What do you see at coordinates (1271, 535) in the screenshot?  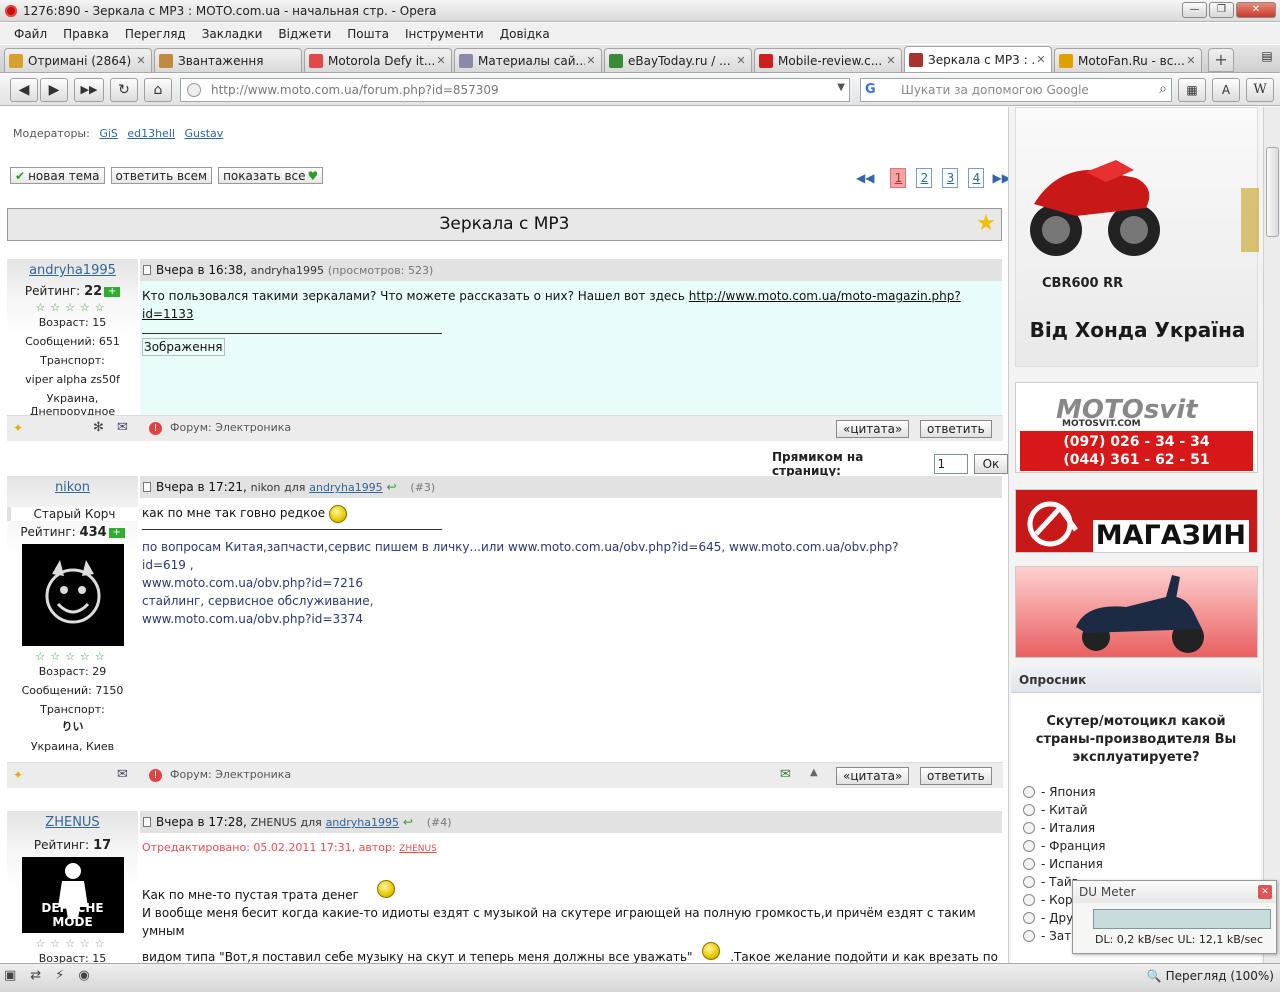 I see `vertical-scrollbar` at bounding box center [1271, 535].